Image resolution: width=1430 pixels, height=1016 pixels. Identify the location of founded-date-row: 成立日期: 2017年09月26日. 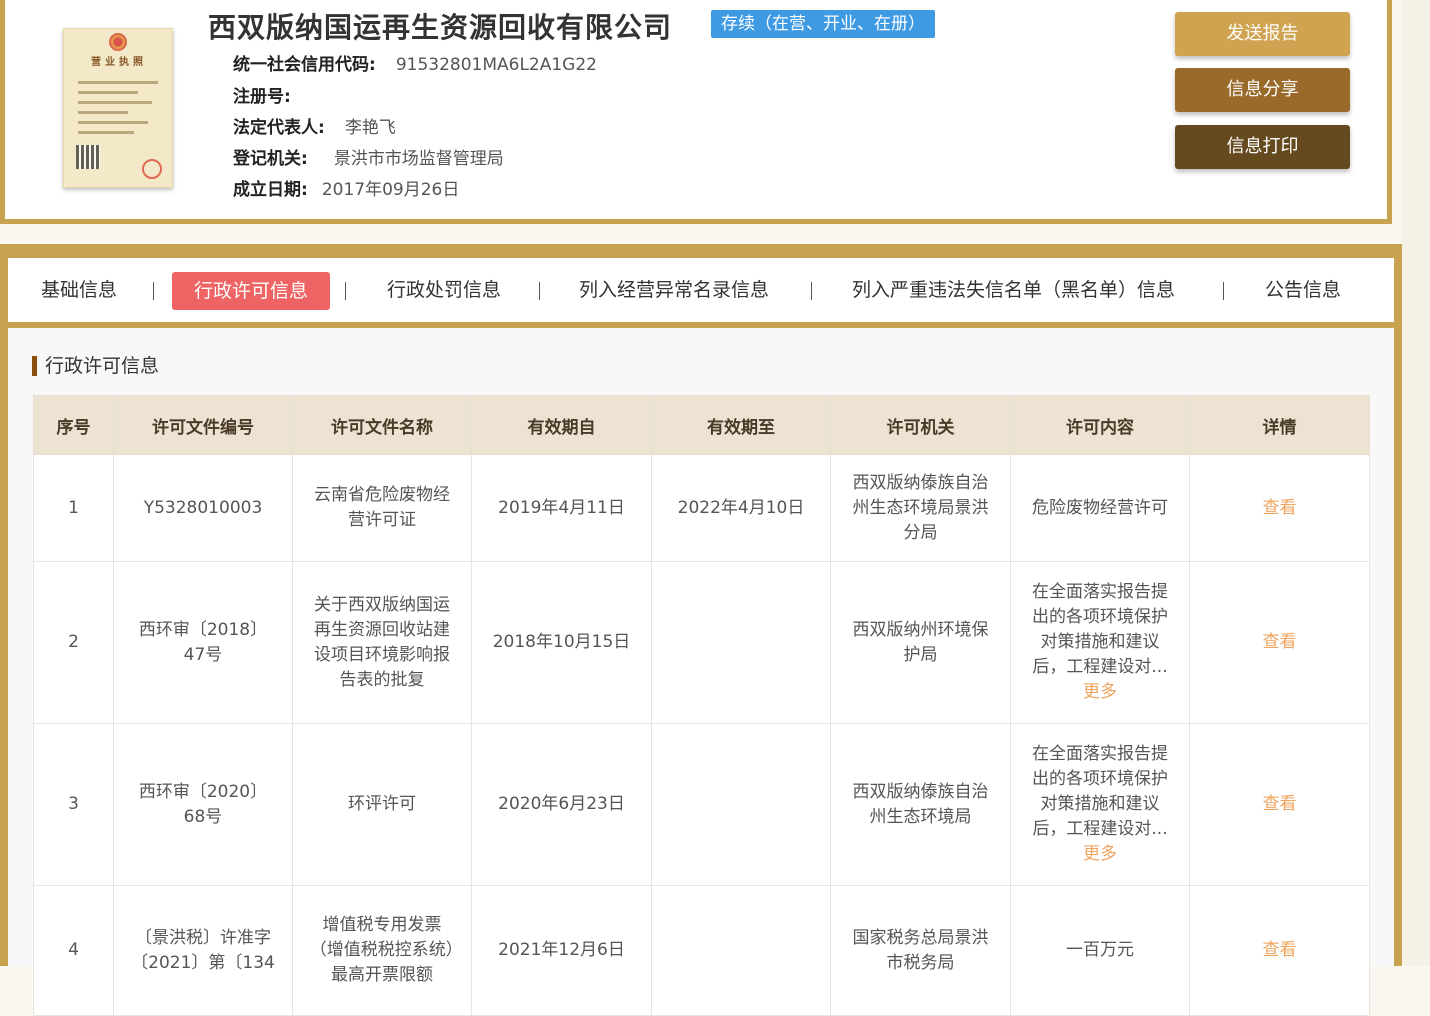
(346, 187).